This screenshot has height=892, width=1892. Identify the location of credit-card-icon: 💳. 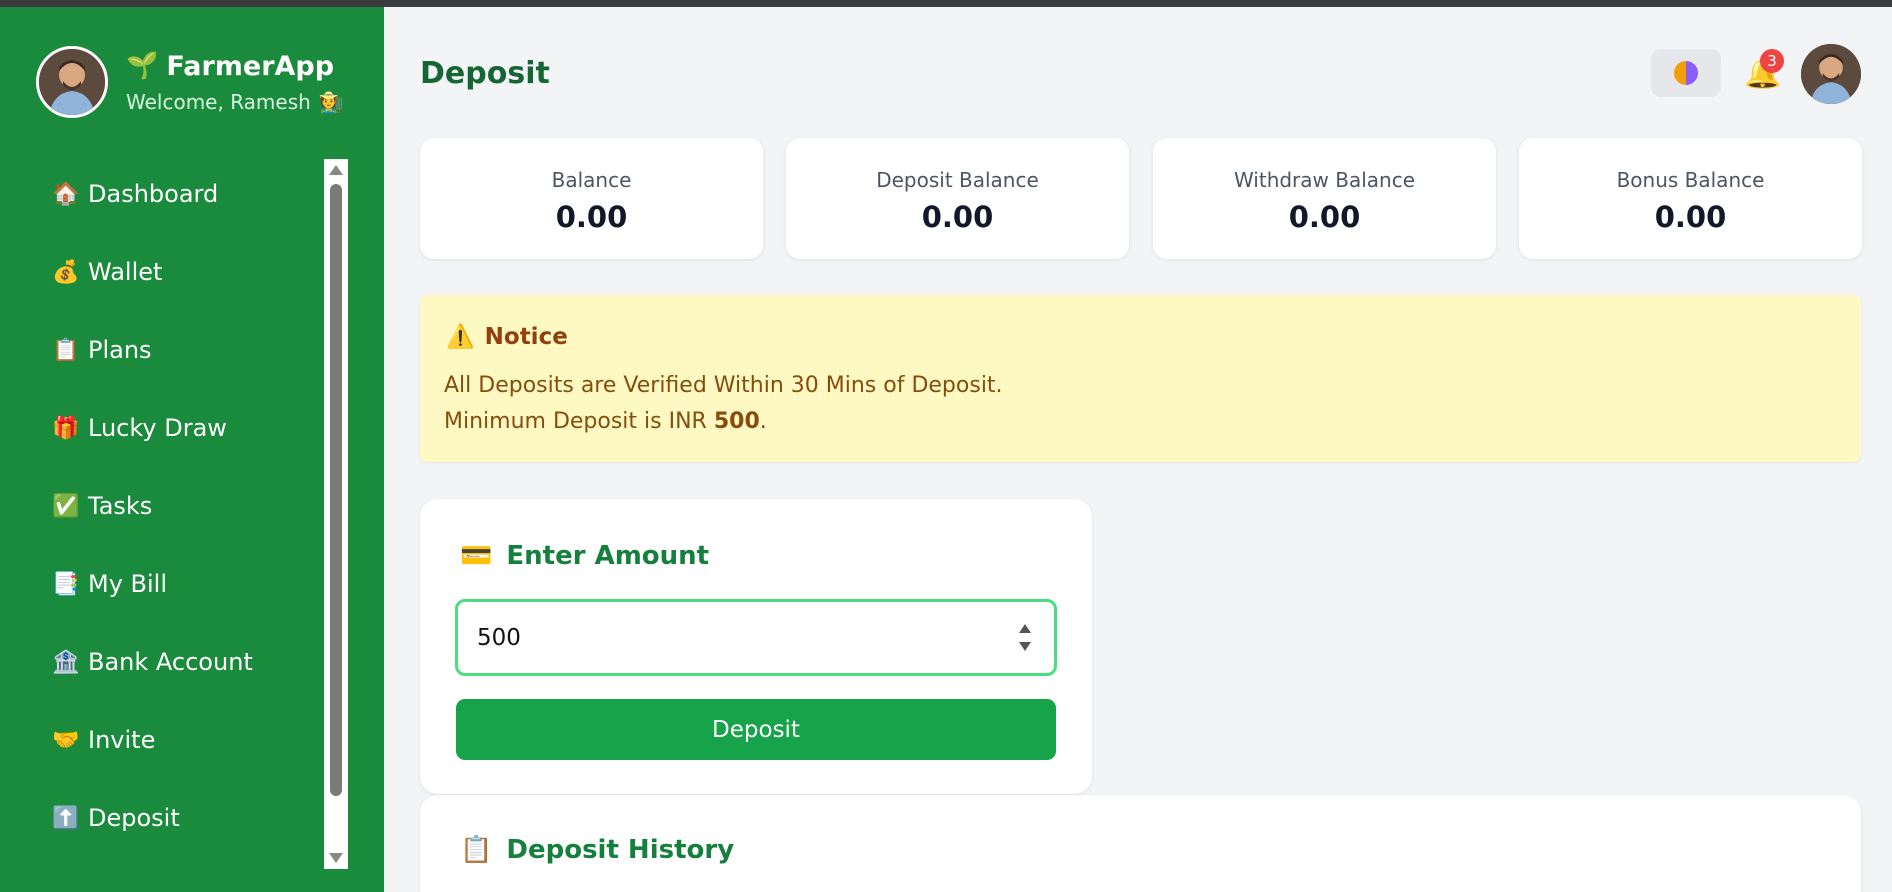
(476, 556).